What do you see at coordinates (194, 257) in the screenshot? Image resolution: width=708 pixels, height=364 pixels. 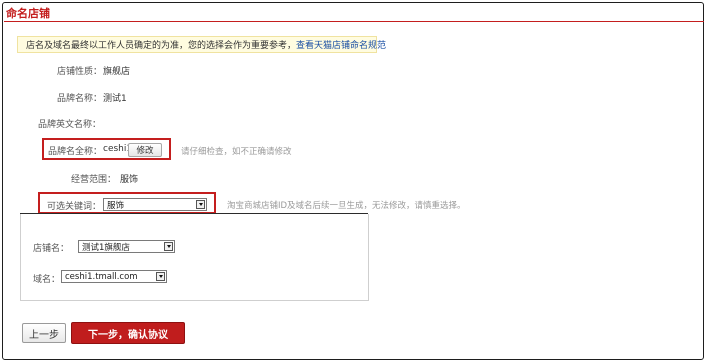 I see `domain-panel` at bounding box center [194, 257].